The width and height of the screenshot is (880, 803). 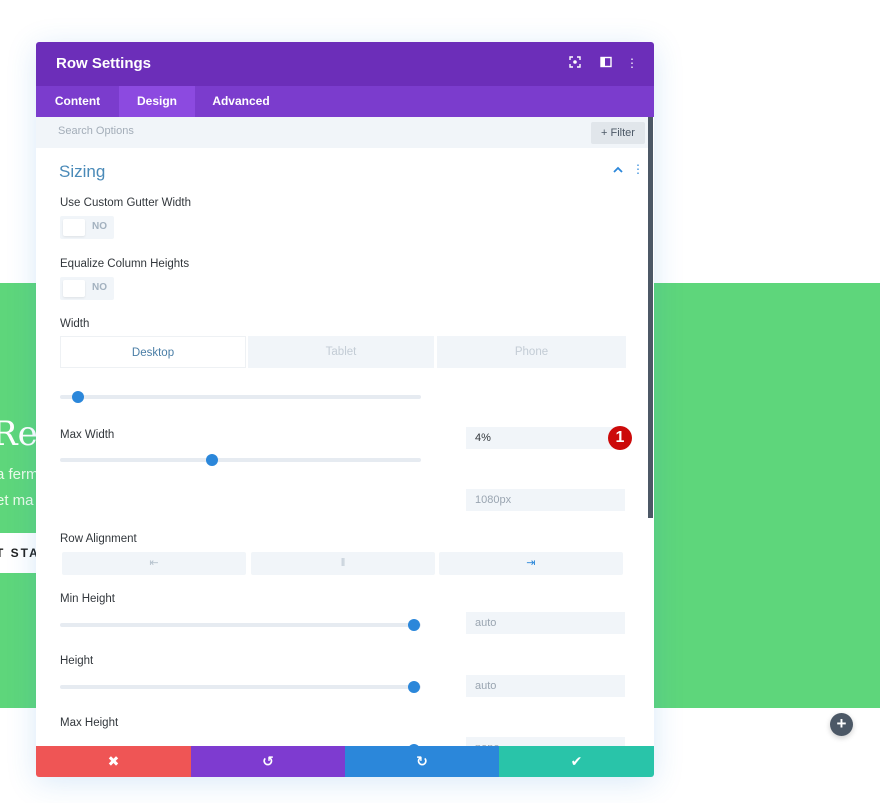 I want to click on undo-button: ↺, so click(x=268, y=761).